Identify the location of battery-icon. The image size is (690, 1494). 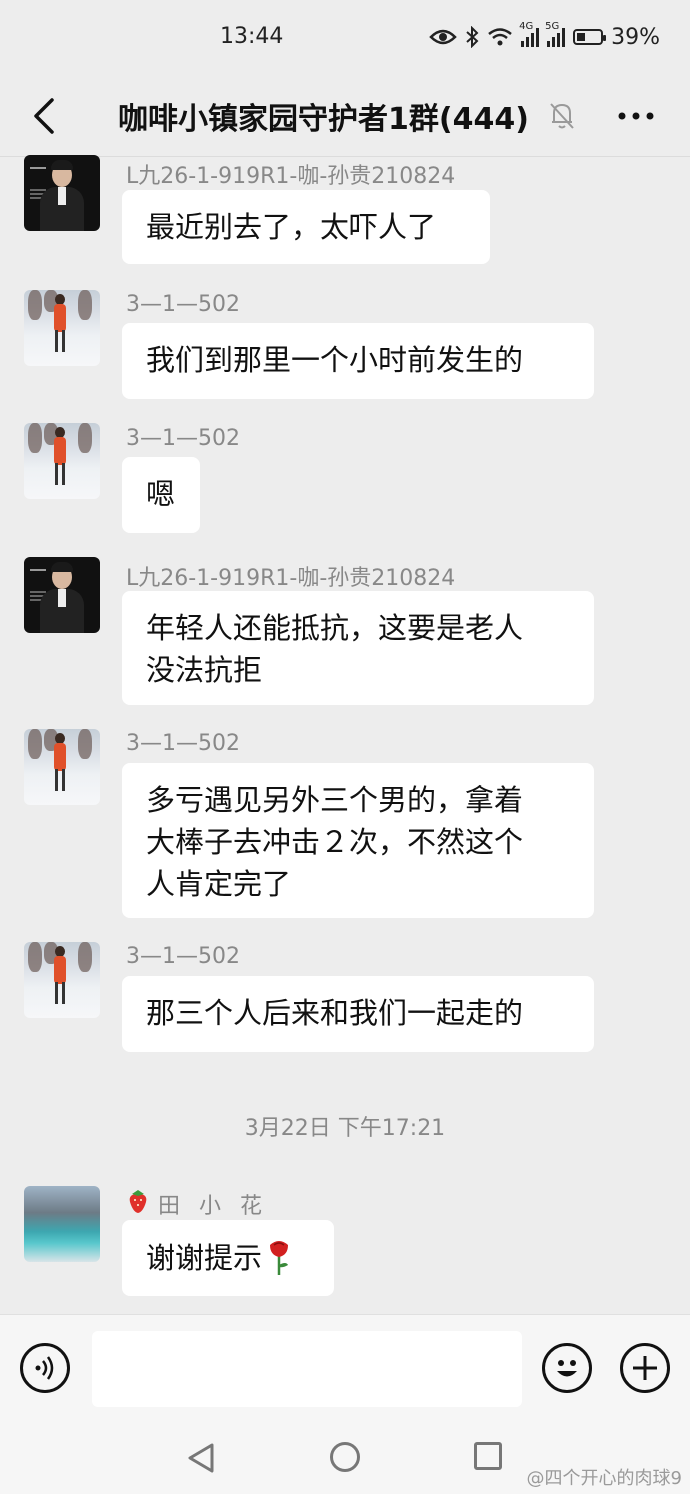
(590, 37).